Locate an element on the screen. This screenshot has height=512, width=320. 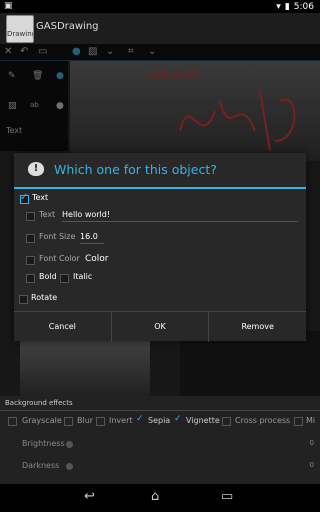
more-effect-label: Mi is located at coordinates (311, 420).